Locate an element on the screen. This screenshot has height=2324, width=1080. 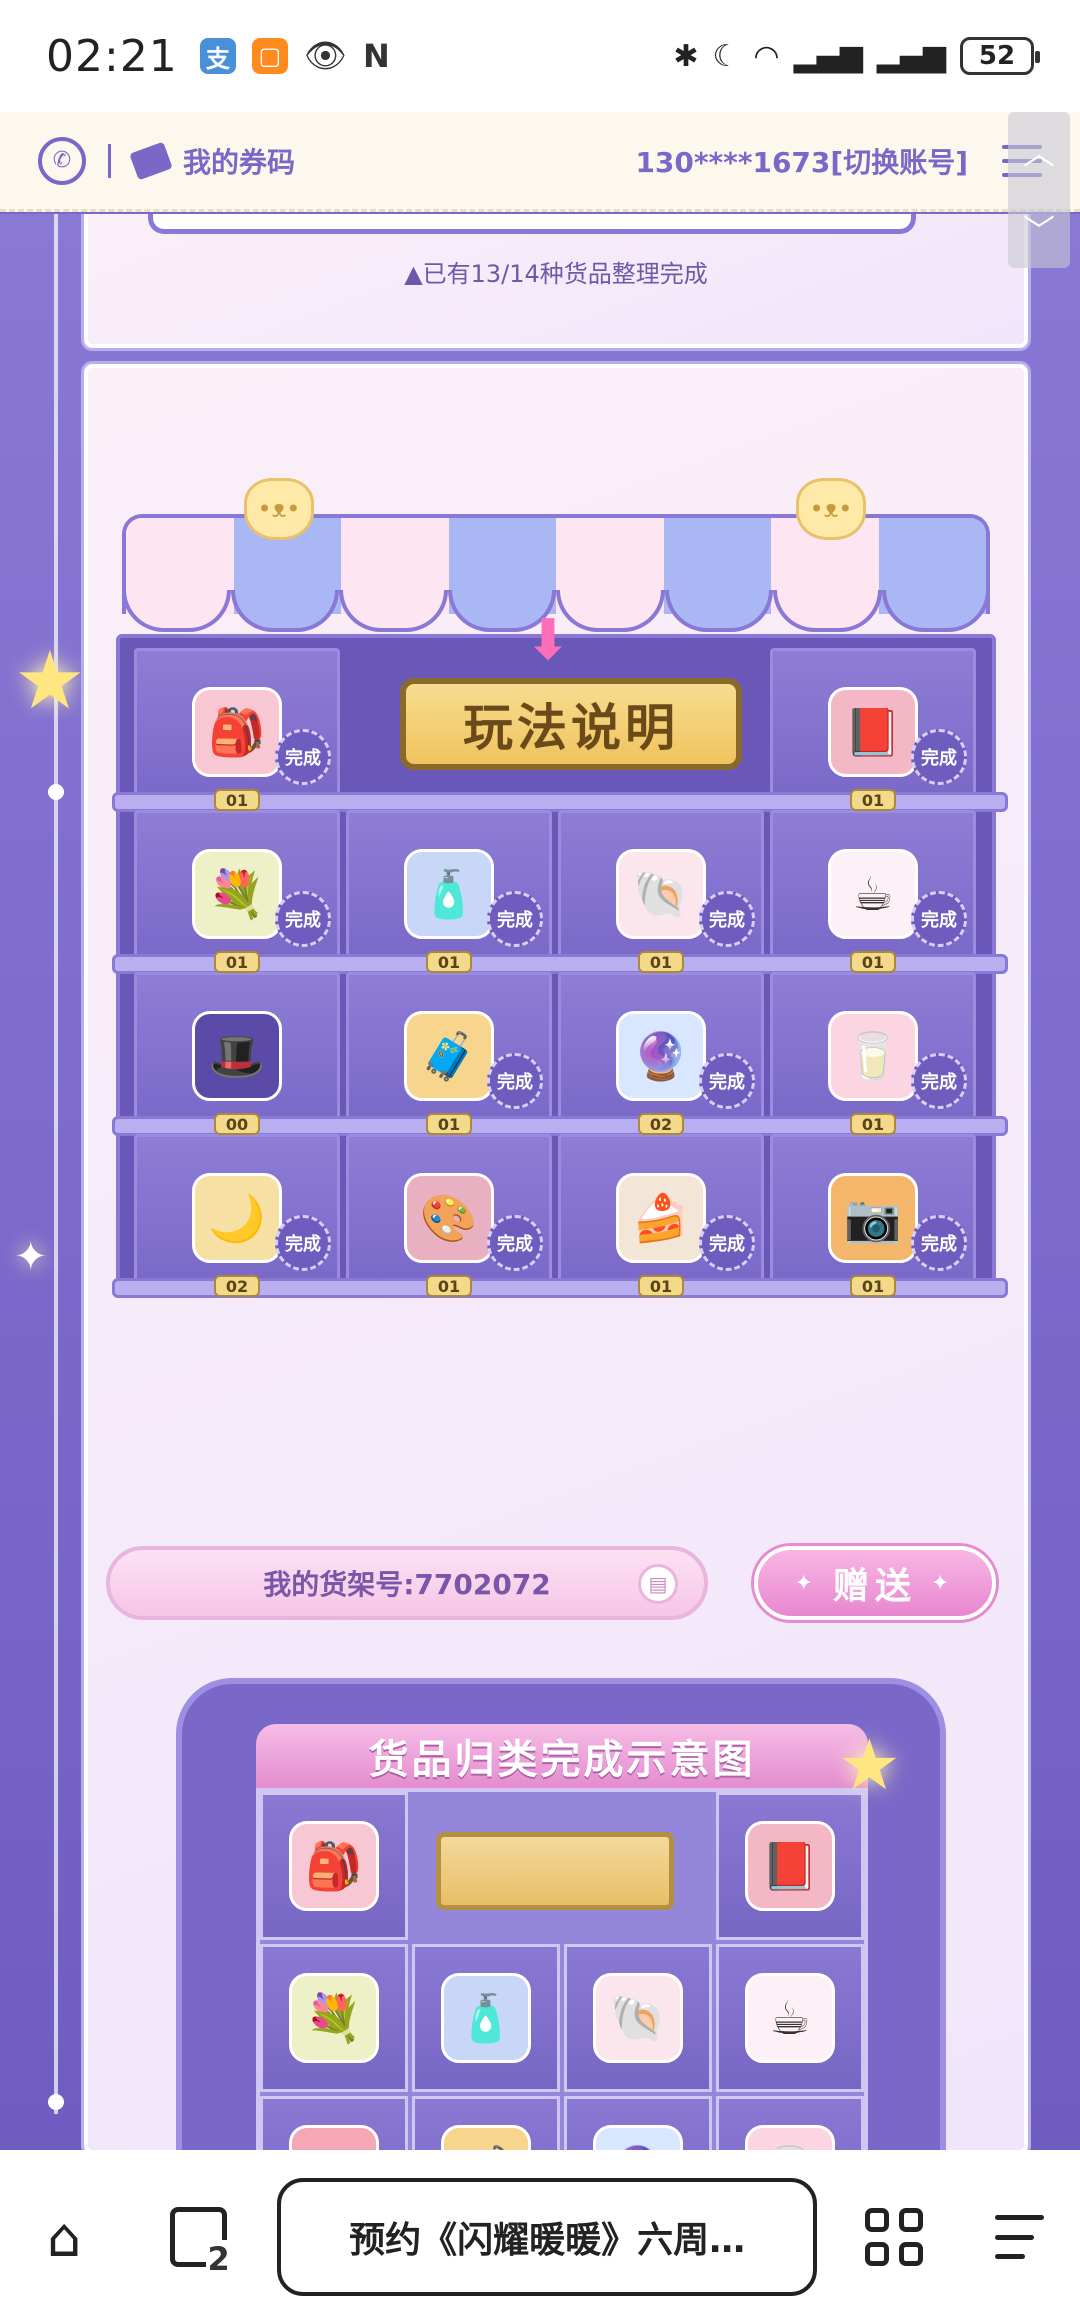
menu-icon is located at coordinates (1019, 2237).